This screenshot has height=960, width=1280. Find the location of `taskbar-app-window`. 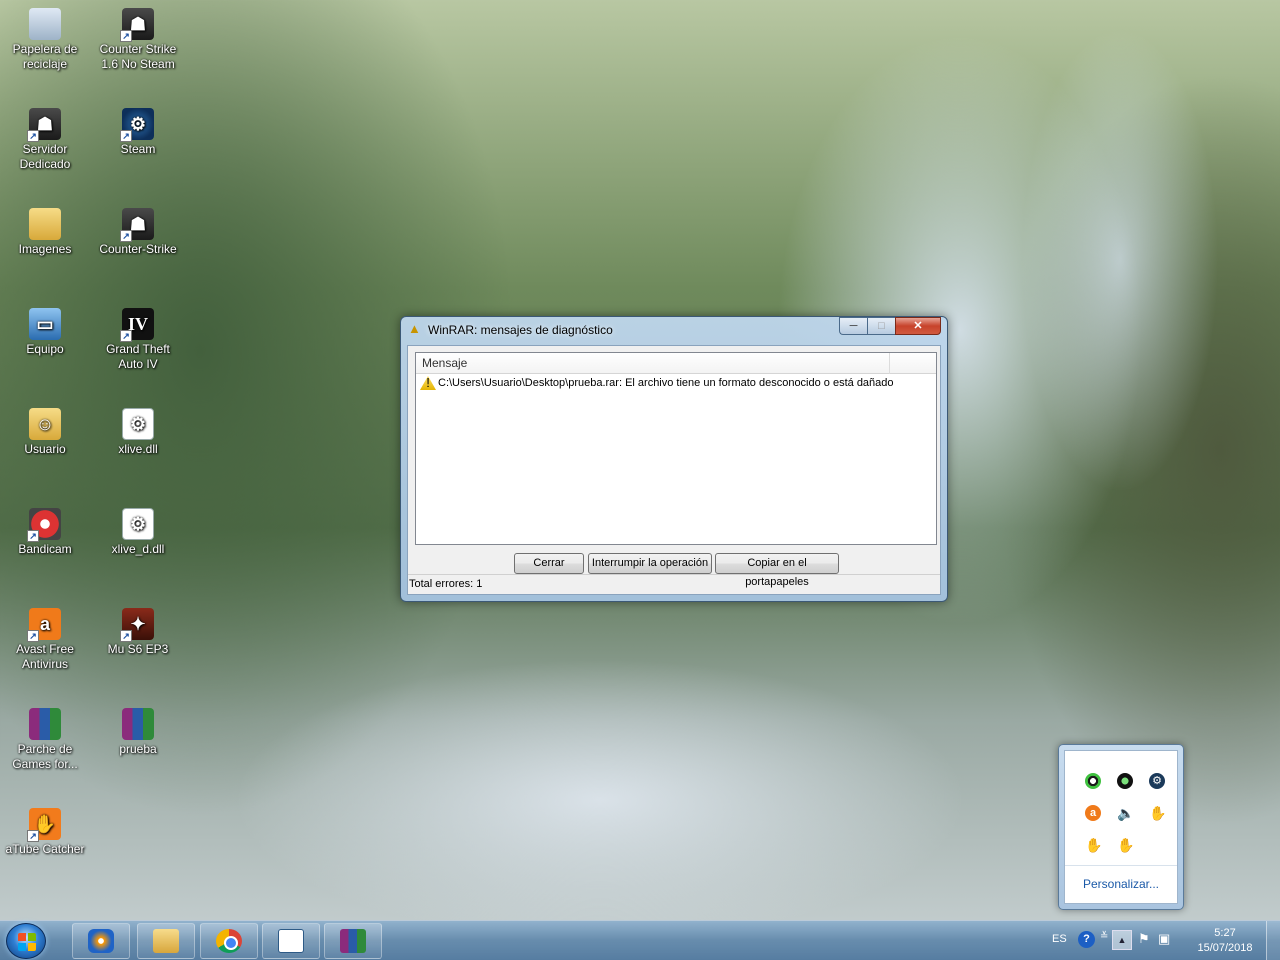

taskbar-app-window is located at coordinates (291, 941).